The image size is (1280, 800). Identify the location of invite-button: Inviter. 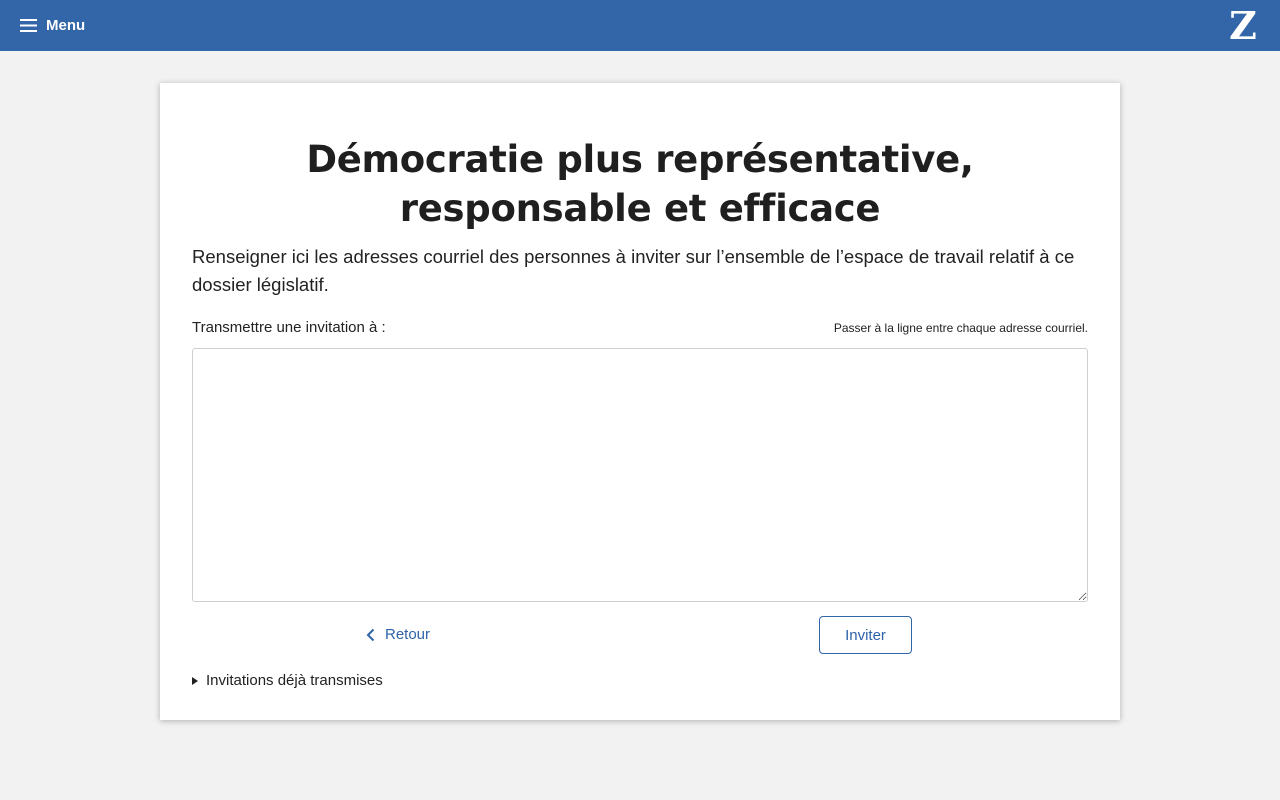
(865, 635).